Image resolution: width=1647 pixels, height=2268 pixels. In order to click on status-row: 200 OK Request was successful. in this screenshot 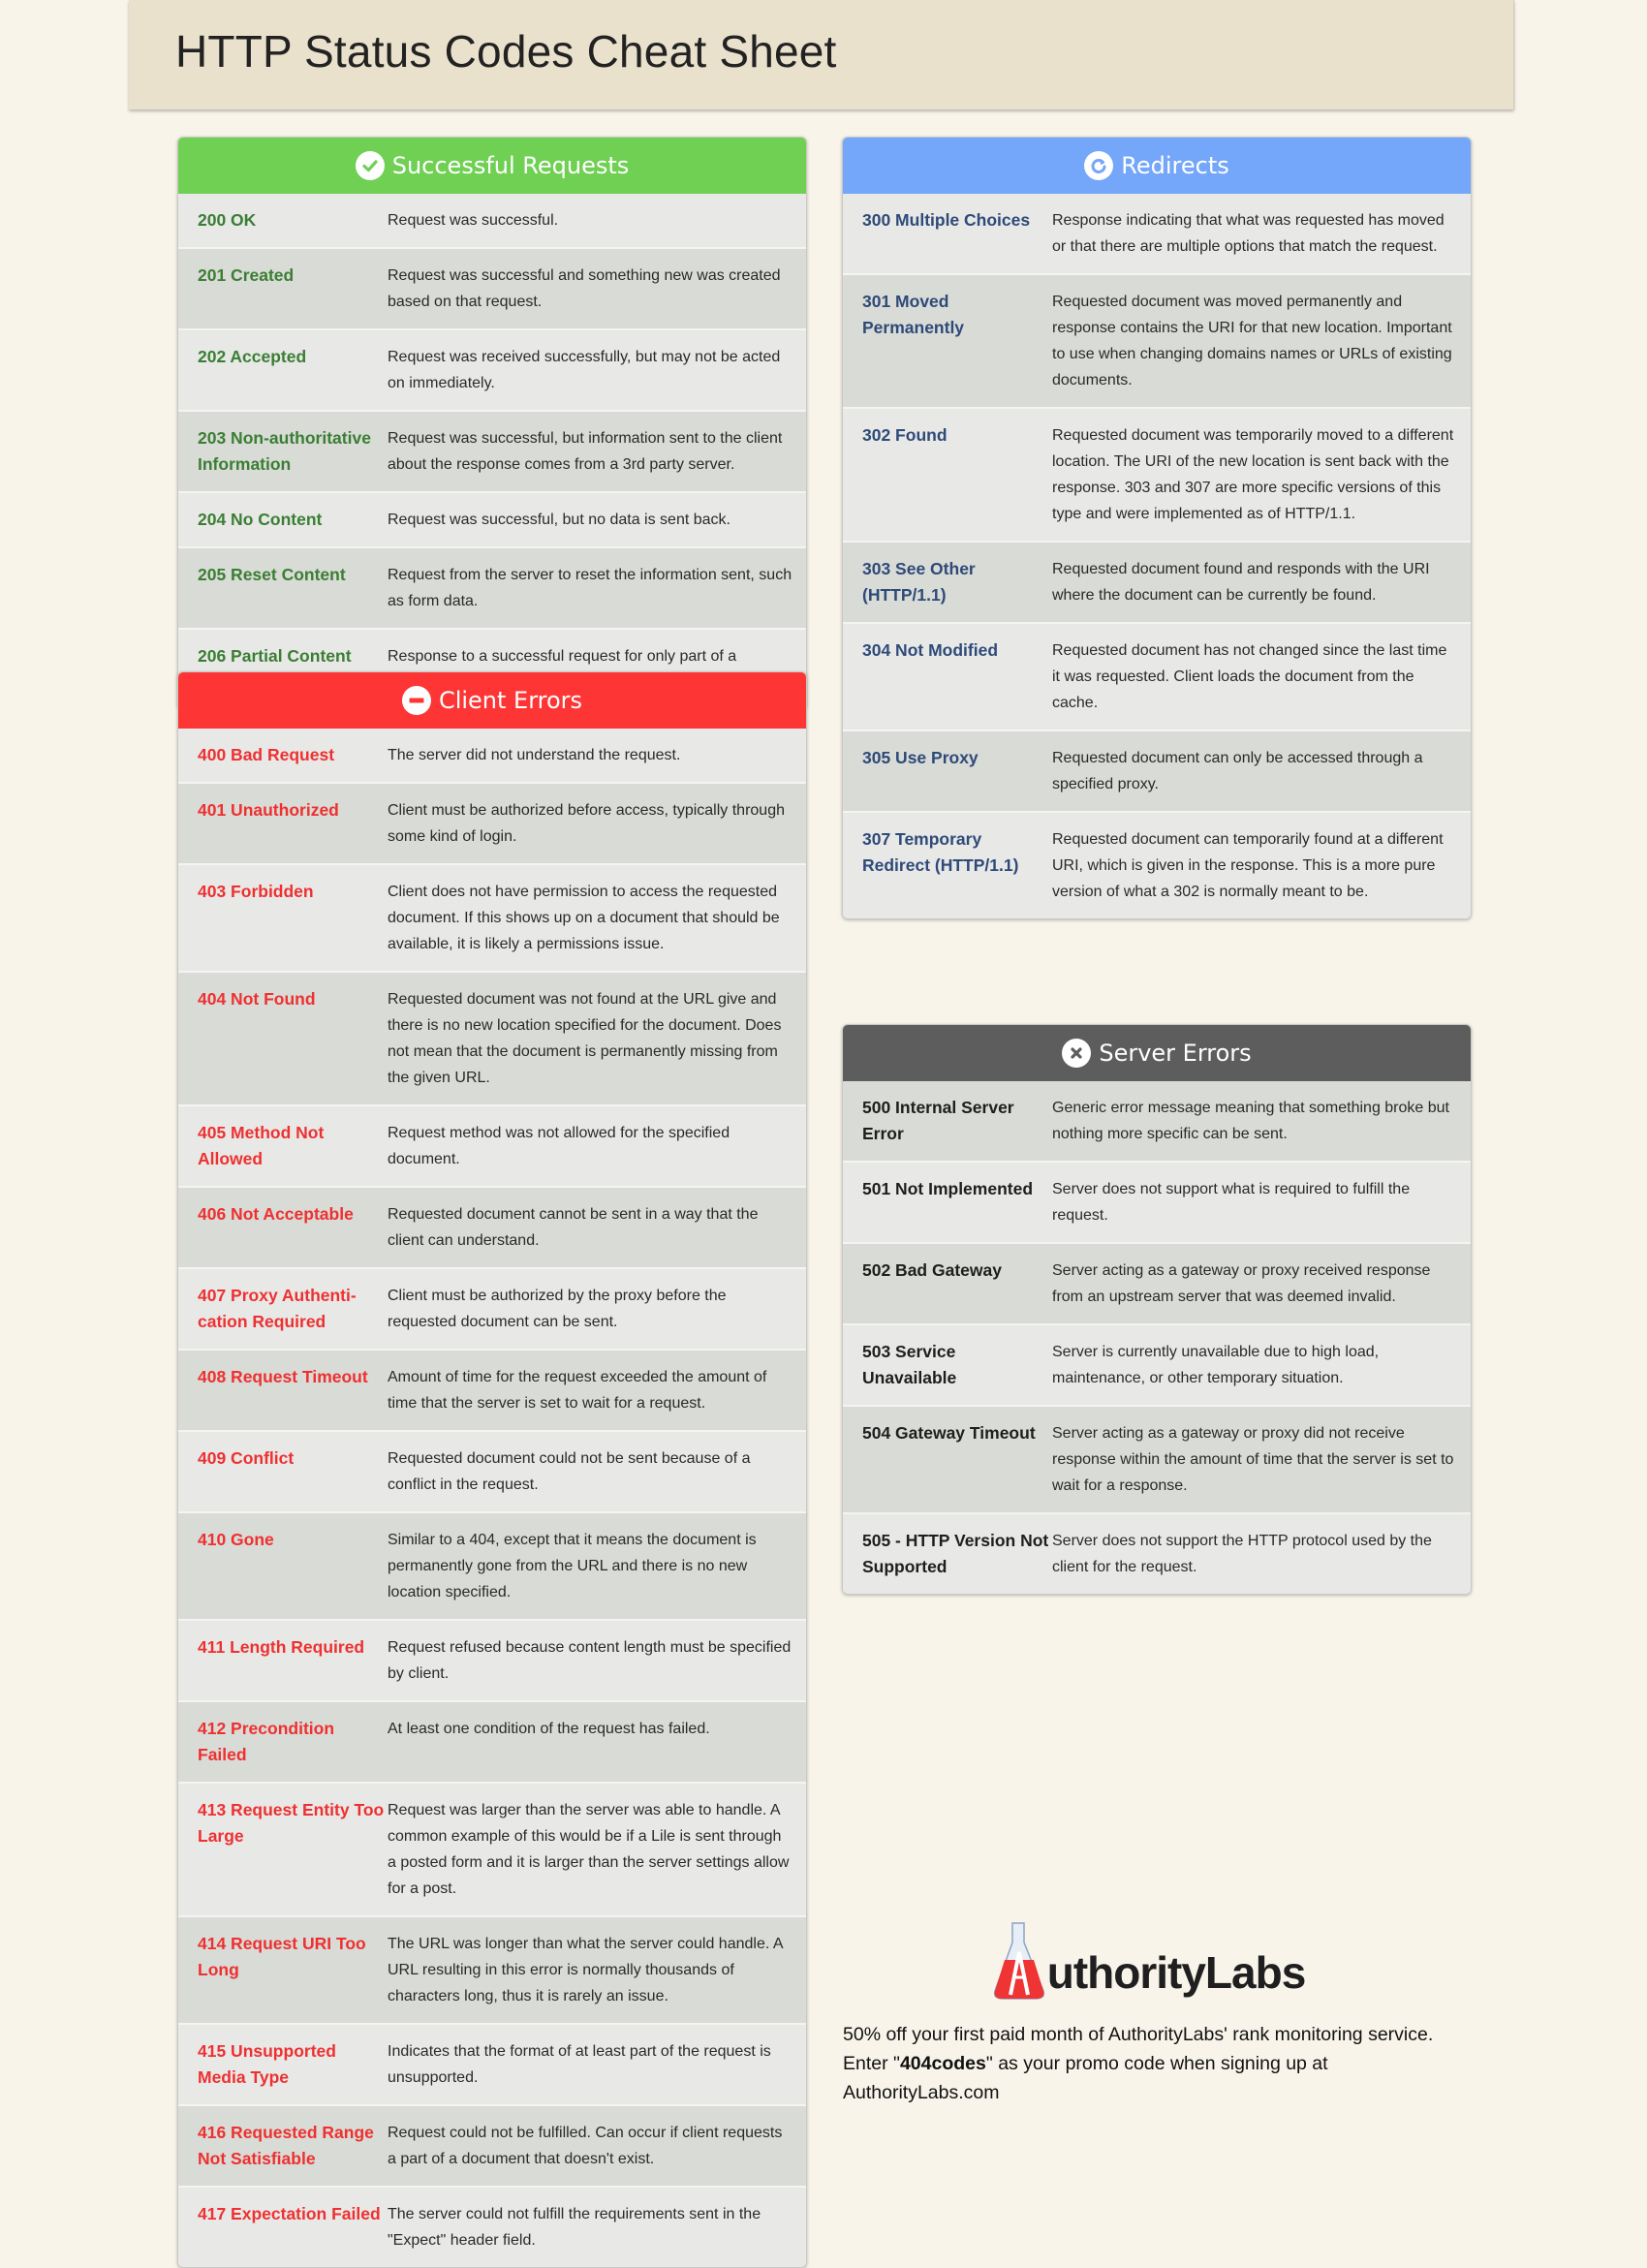, I will do `click(492, 220)`.